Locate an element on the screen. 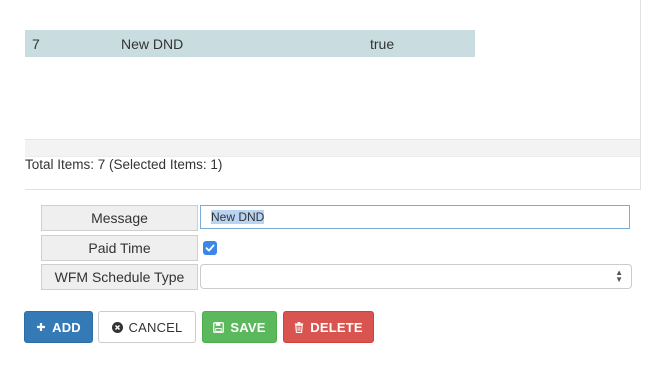  cancel-button: CANCEL is located at coordinates (147, 327).